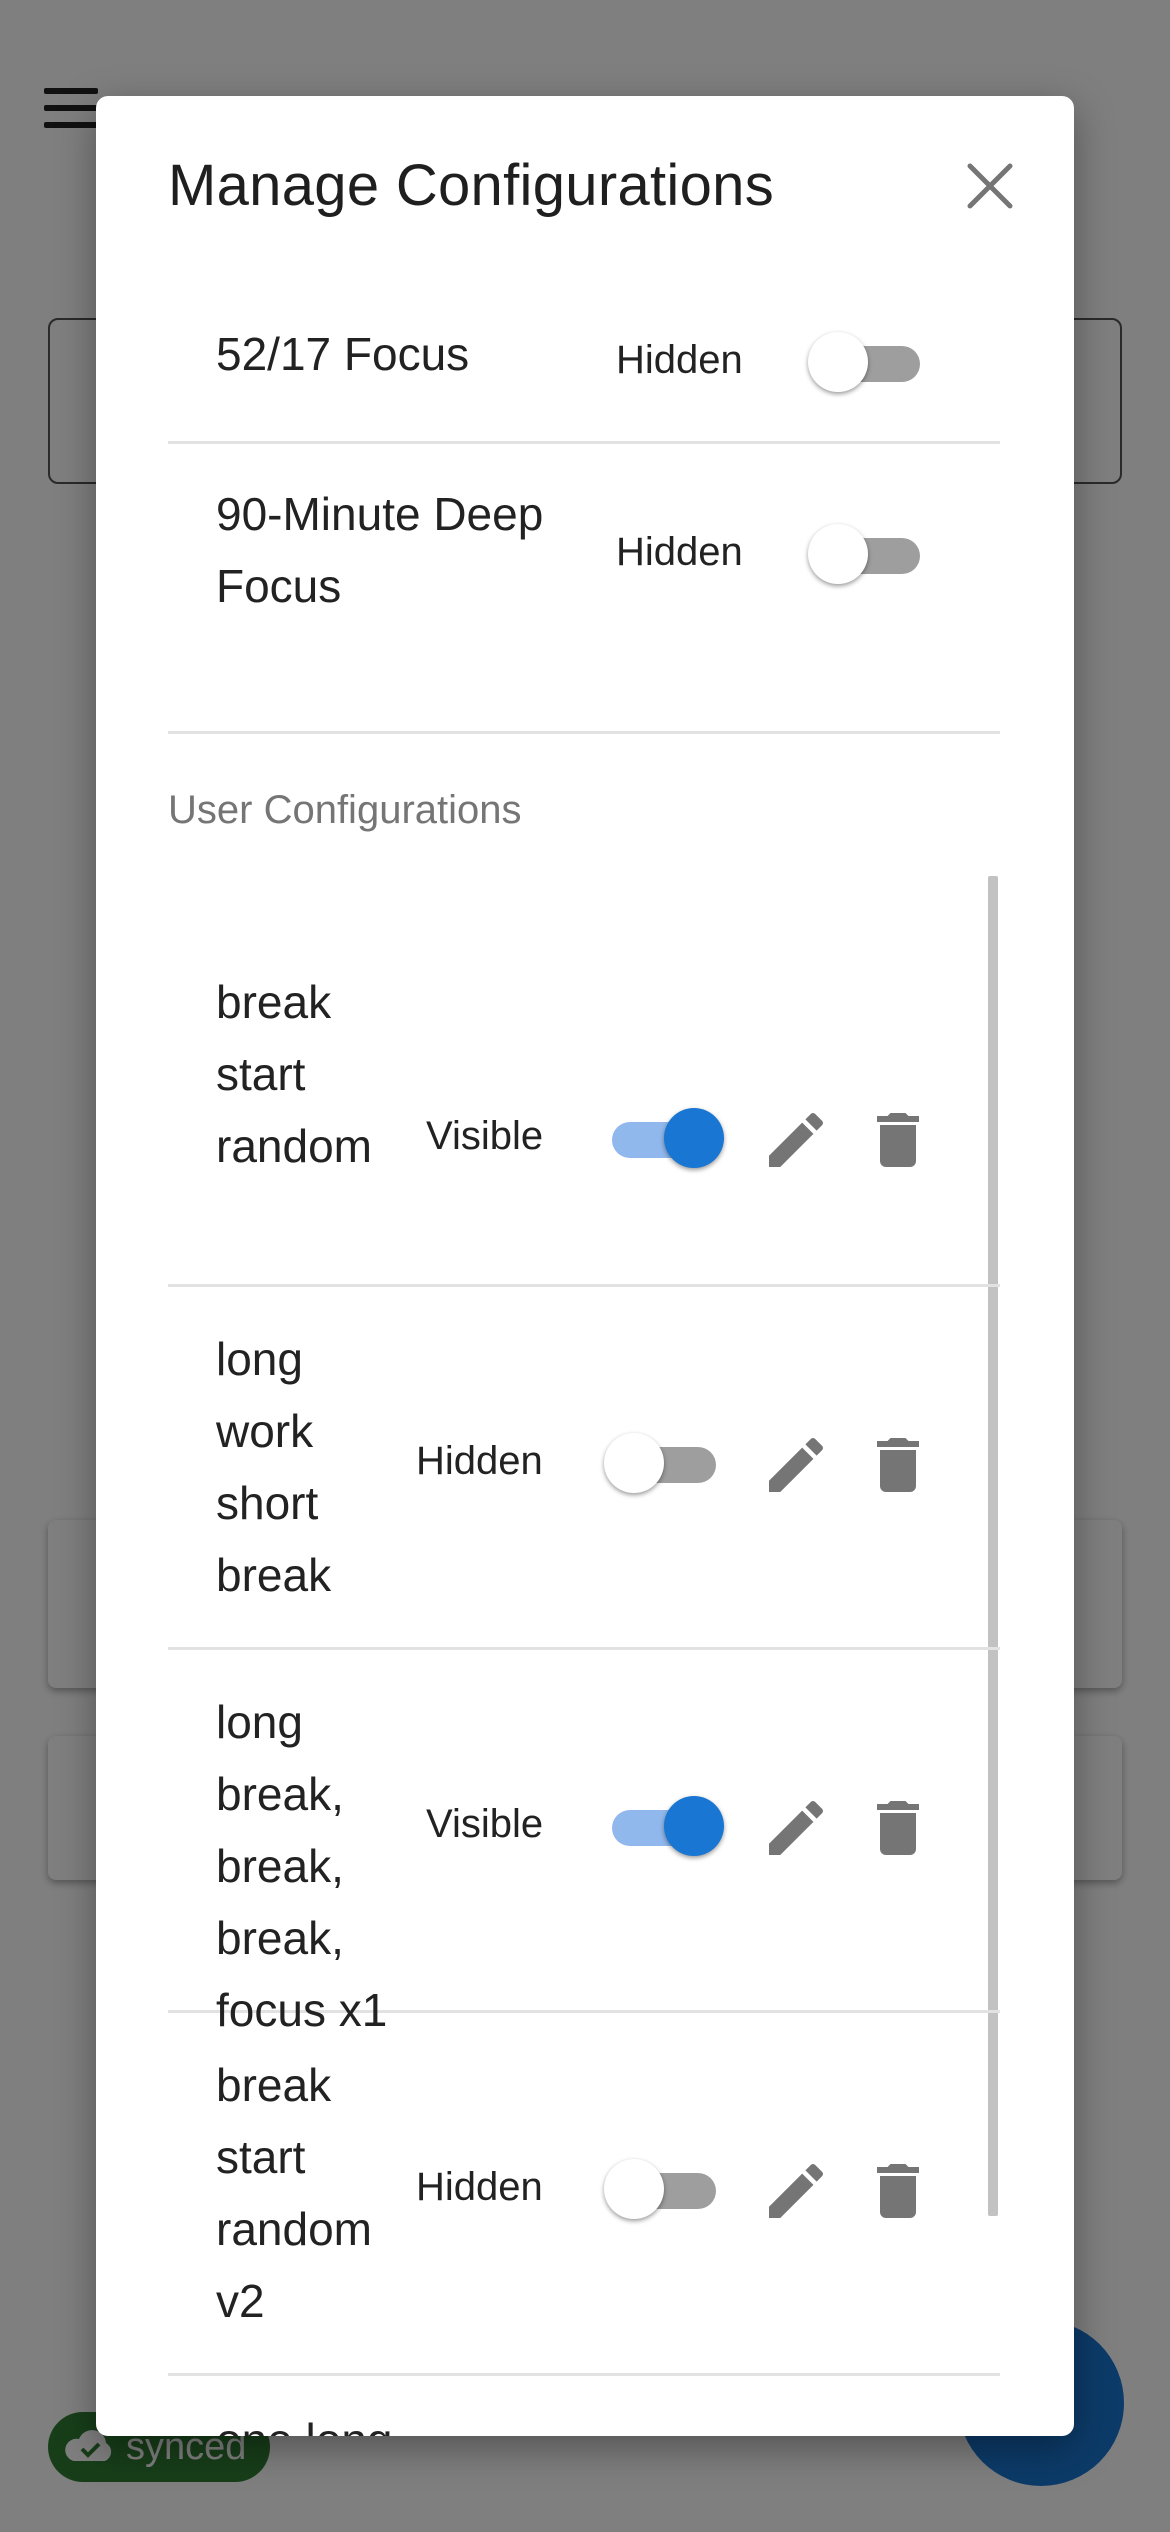 This screenshot has width=1170, height=2532. What do you see at coordinates (584, 366) in the screenshot?
I see `config-row: 52/17 Focus Hidden` at bounding box center [584, 366].